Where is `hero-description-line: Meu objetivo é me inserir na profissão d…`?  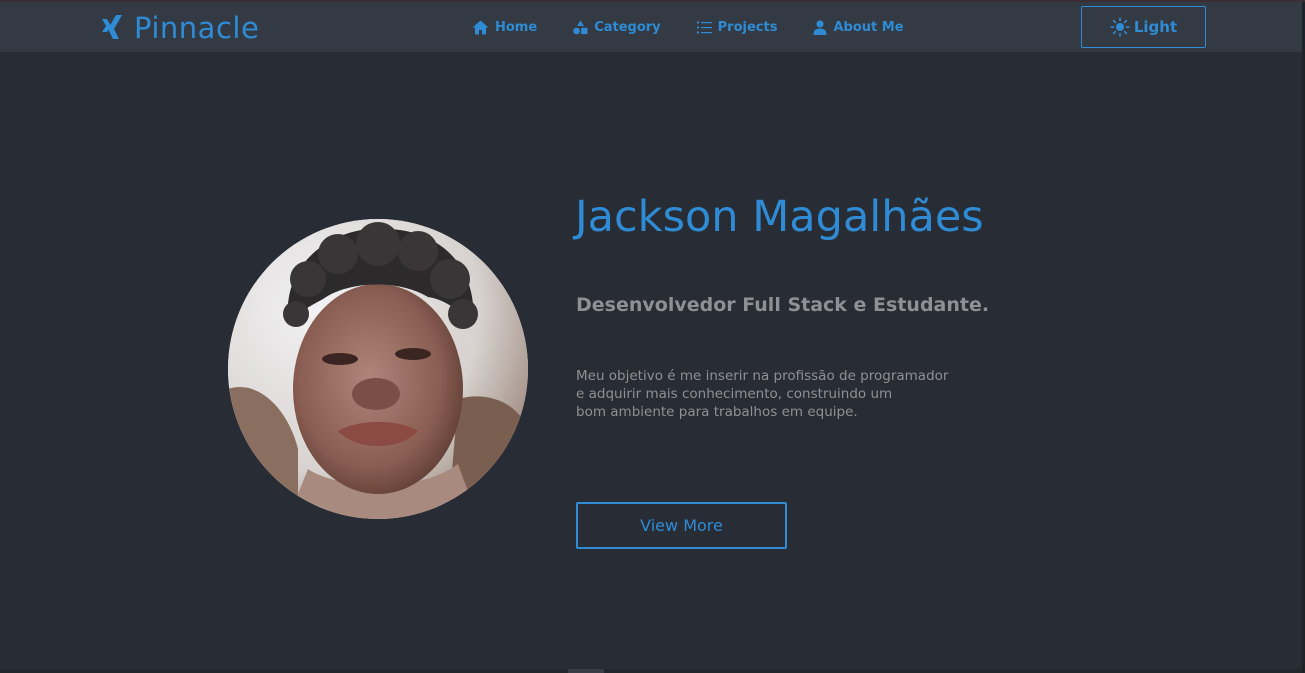 hero-description-line: Meu objetivo é me inserir na profissão d… is located at coordinates (762, 376).